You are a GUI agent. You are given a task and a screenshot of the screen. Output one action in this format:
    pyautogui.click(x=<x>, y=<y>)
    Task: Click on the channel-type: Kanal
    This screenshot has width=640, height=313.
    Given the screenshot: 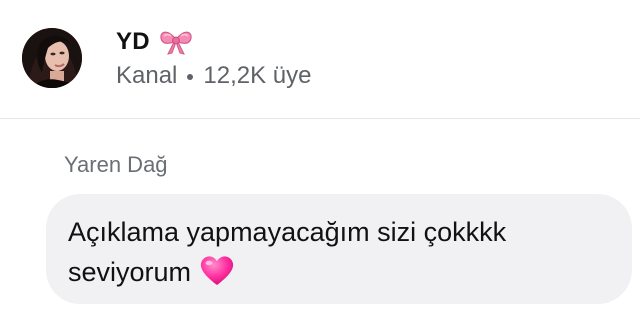 What is the action you would take?
    pyautogui.click(x=147, y=75)
    